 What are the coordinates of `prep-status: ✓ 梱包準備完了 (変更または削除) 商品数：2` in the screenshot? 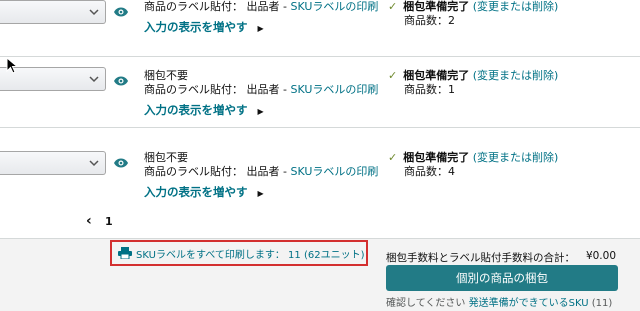 It's located at (473, 14).